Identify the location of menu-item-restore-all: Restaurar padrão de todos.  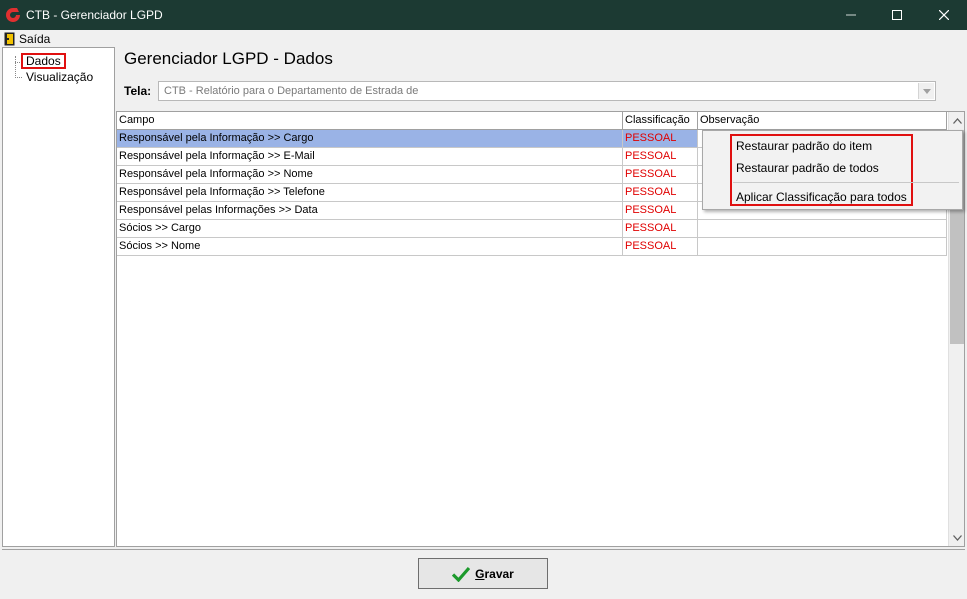
(807, 168).